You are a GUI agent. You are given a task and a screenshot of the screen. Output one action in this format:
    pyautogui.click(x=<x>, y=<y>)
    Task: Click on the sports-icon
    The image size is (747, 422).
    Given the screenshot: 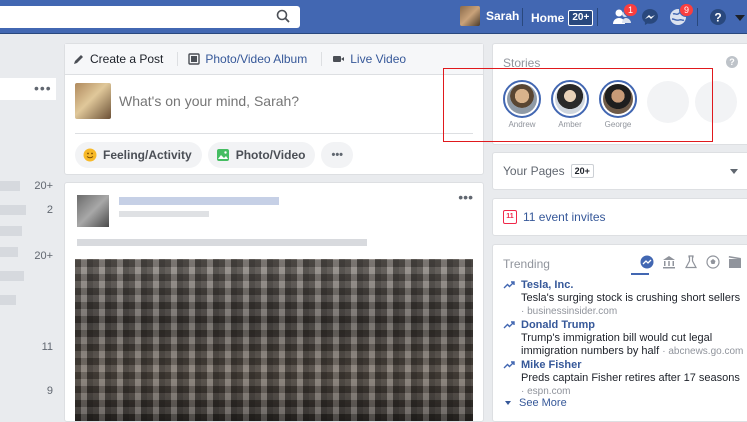 What is the action you would take?
    pyautogui.click(x=713, y=262)
    